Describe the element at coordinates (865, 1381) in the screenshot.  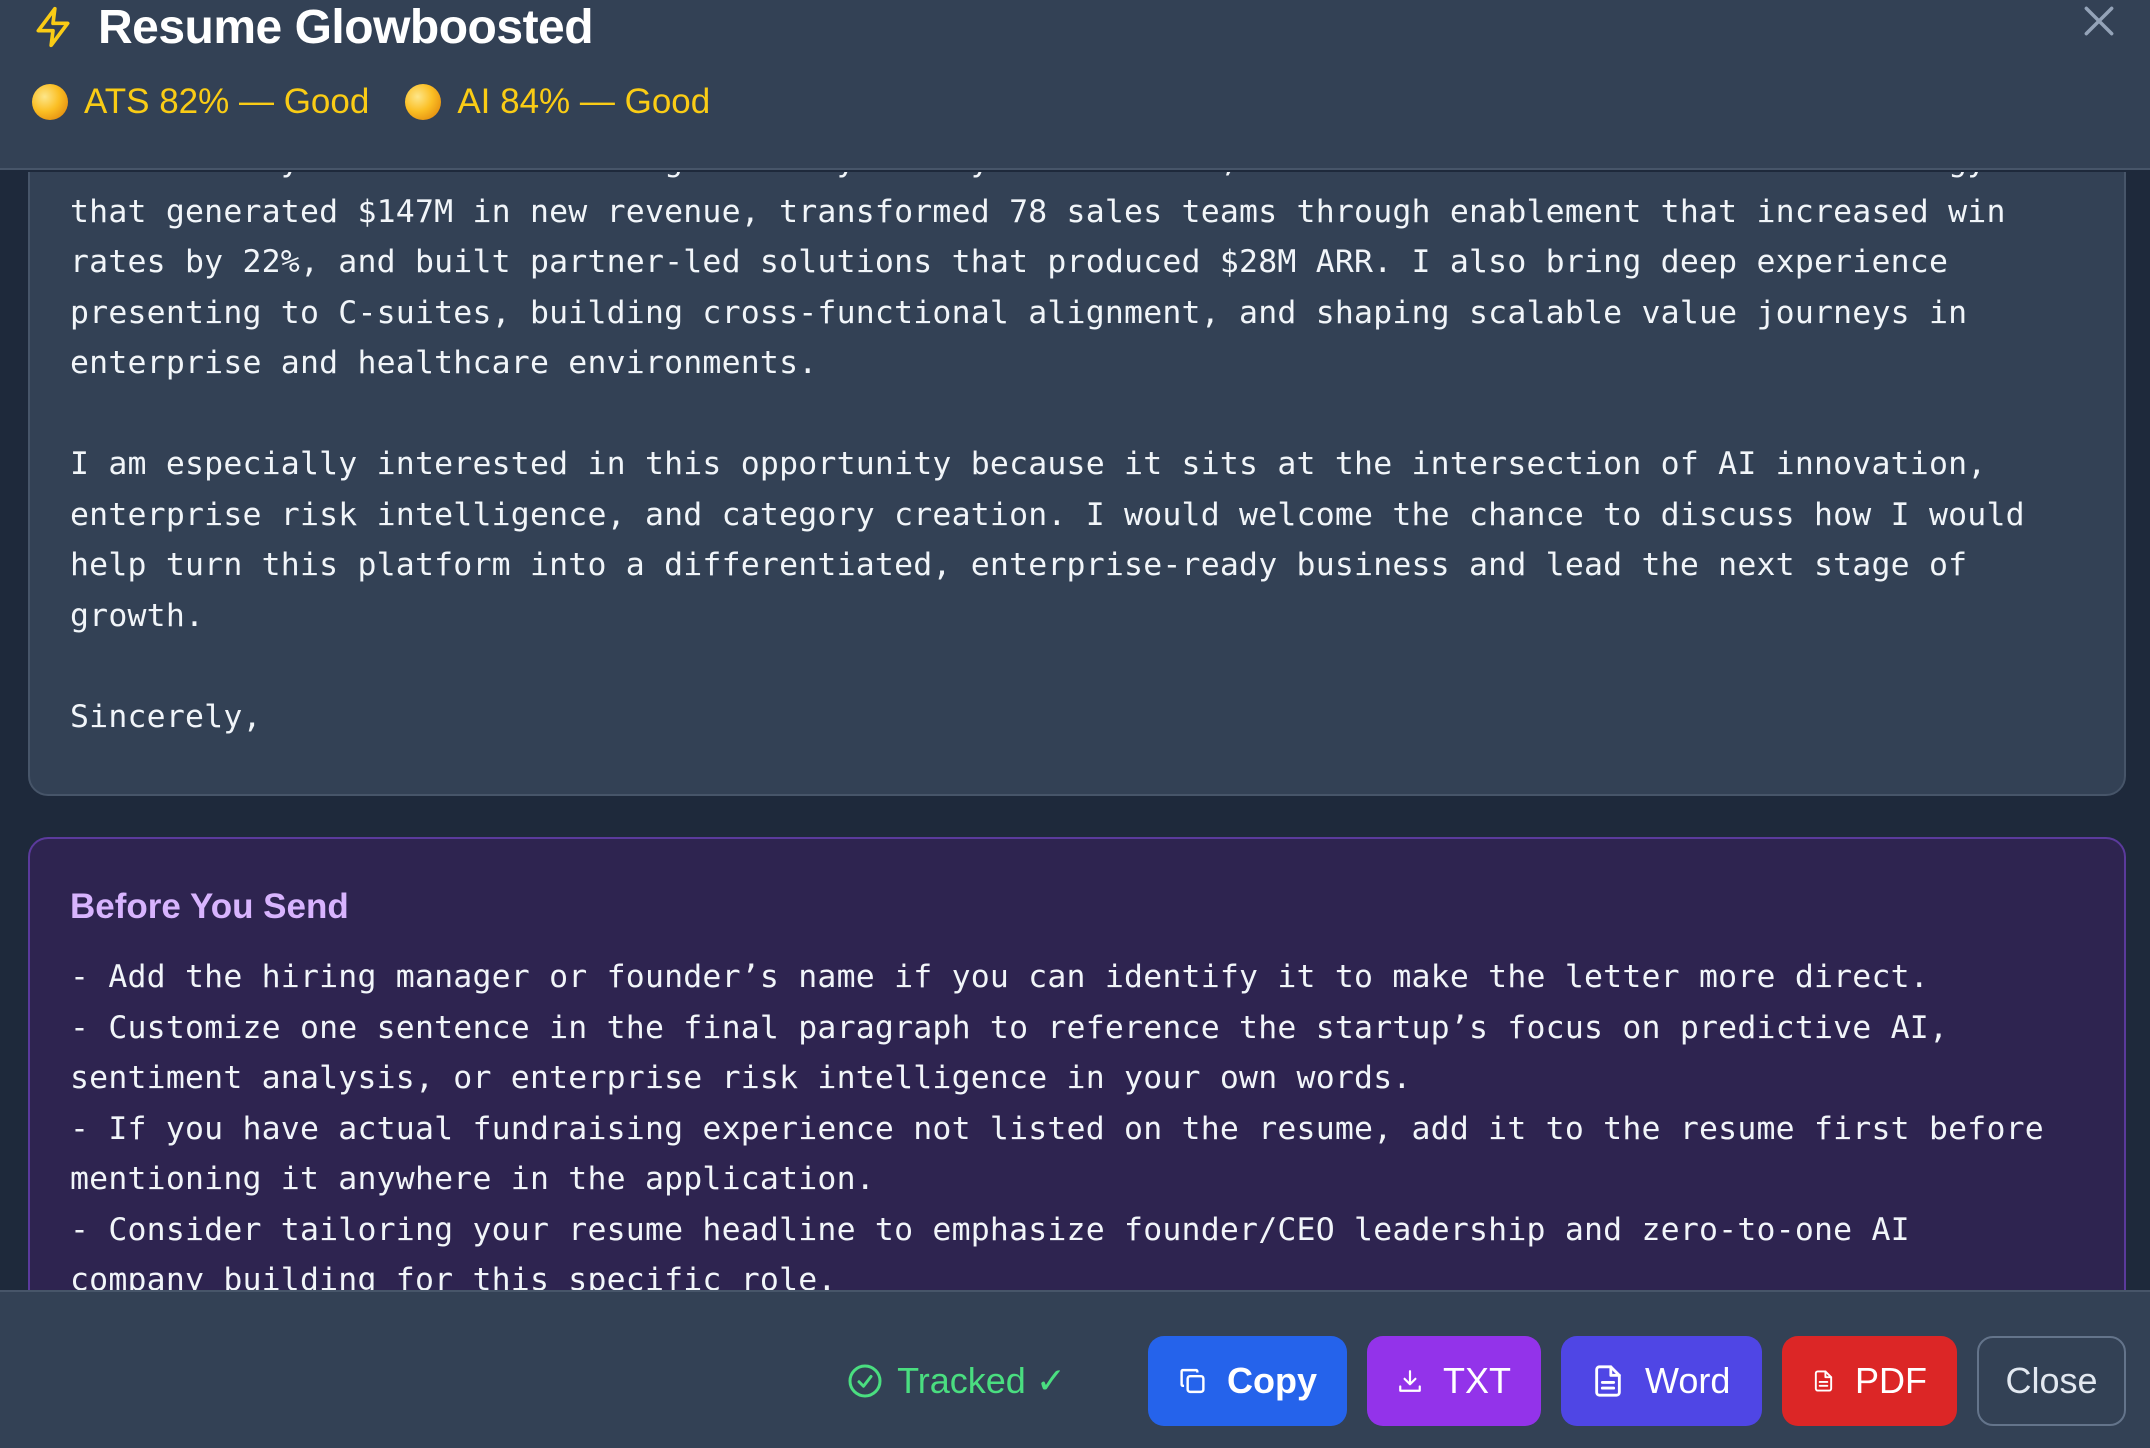
I see `check-circle-icon` at that location.